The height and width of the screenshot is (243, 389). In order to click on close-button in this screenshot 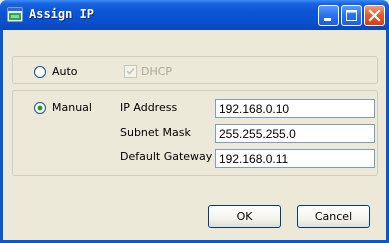, I will do `click(374, 15)`.